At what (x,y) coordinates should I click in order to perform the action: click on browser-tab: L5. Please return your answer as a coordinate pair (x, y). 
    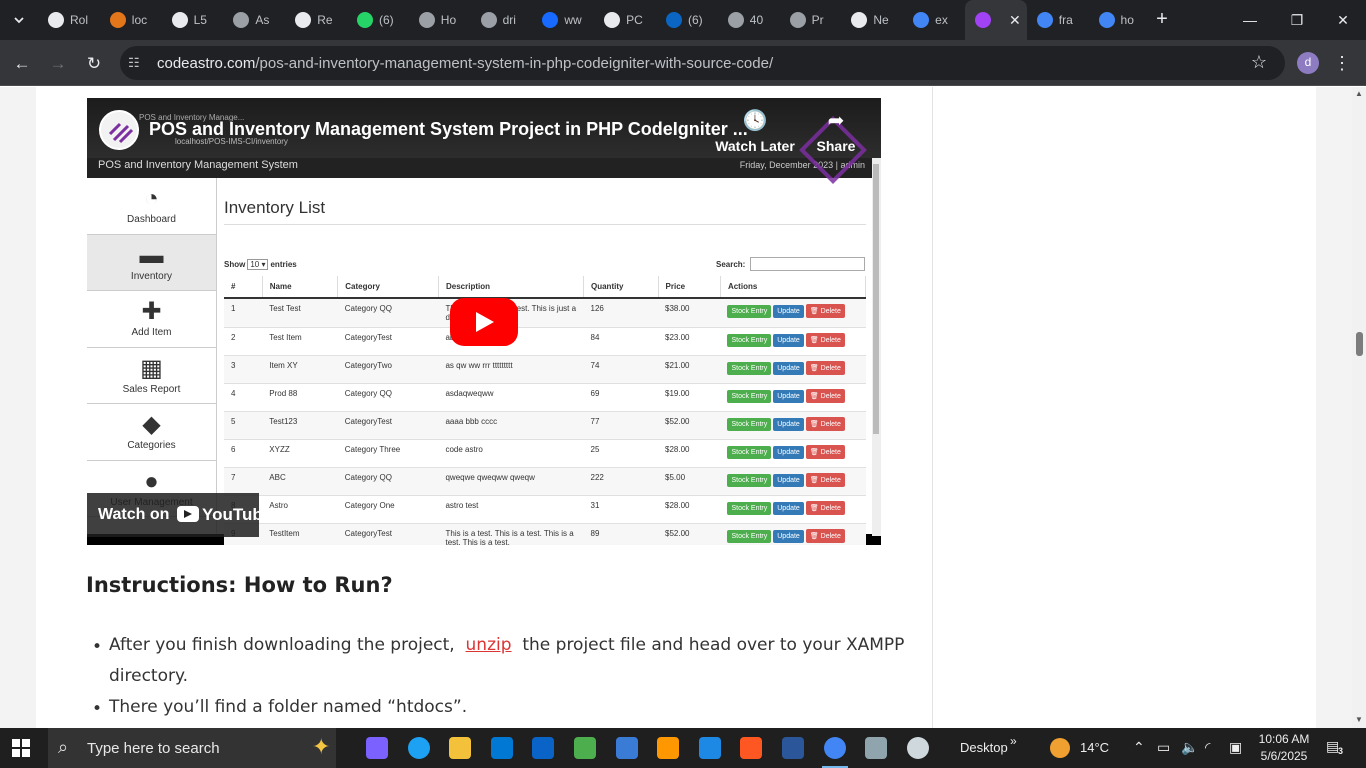
    Looking at the image, I should click on (193, 20).